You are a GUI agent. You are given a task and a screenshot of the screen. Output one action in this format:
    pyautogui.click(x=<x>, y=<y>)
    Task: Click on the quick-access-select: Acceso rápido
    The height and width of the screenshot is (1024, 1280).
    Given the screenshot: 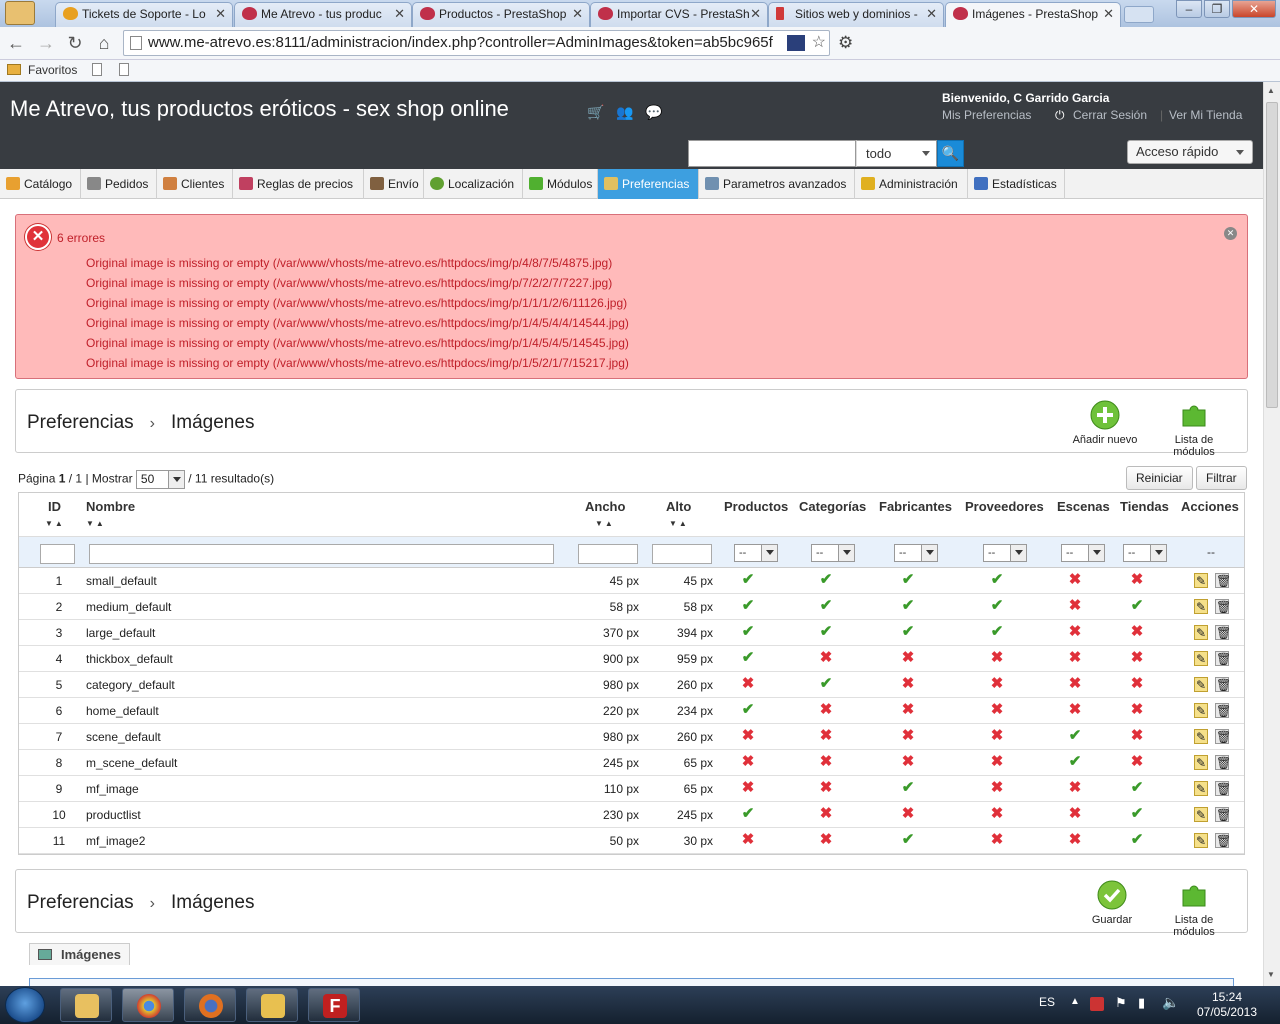 What is the action you would take?
    pyautogui.click(x=1190, y=152)
    